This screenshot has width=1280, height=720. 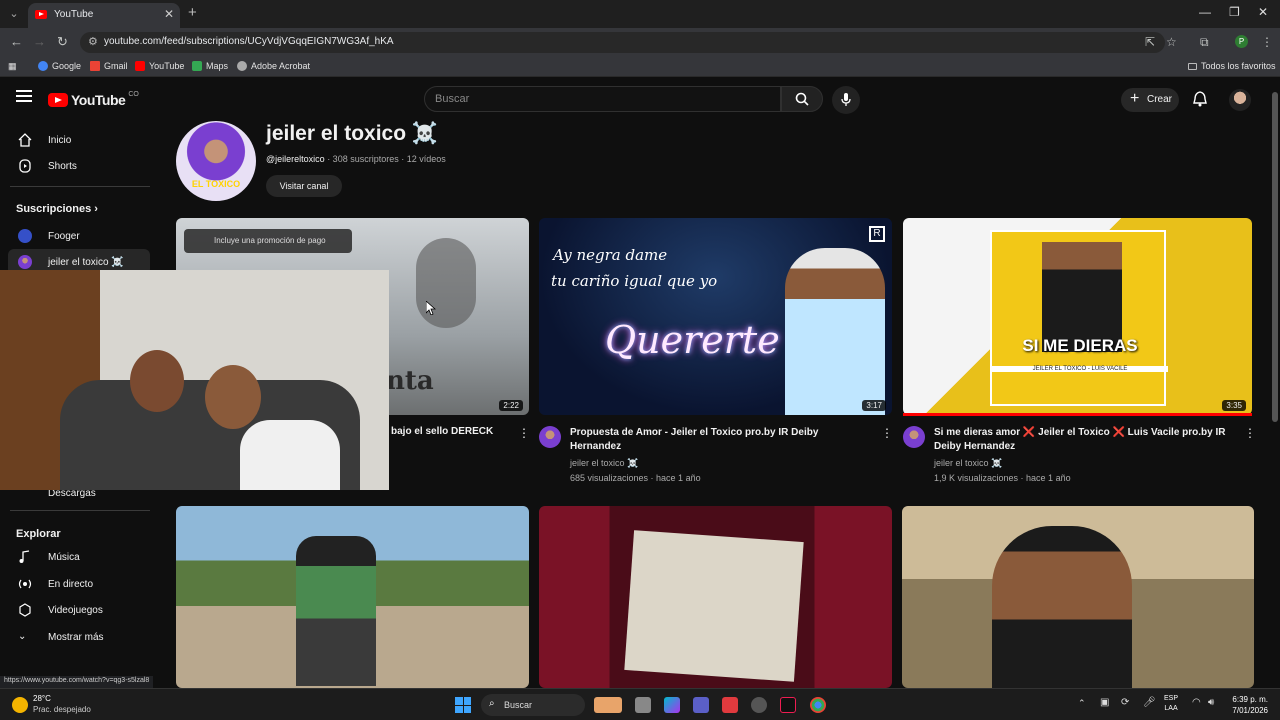 What do you see at coordinates (672, 705) in the screenshot?
I see `copilot-icon` at bounding box center [672, 705].